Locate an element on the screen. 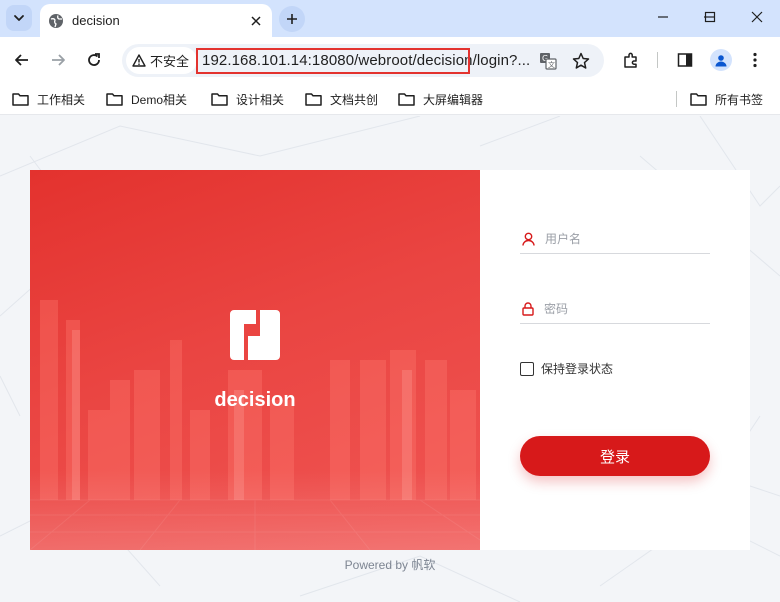  plus-icon is located at coordinates (292, 19).